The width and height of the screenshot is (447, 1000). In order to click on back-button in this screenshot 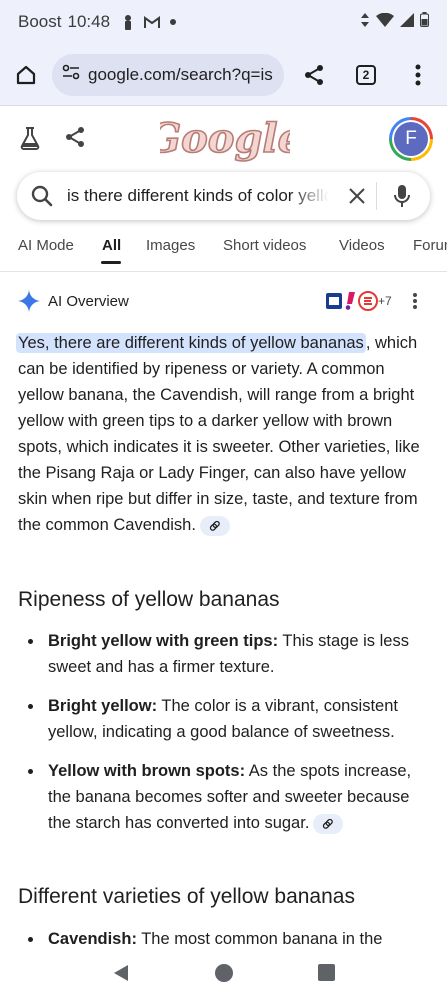, I will do `click(121, 975)`.